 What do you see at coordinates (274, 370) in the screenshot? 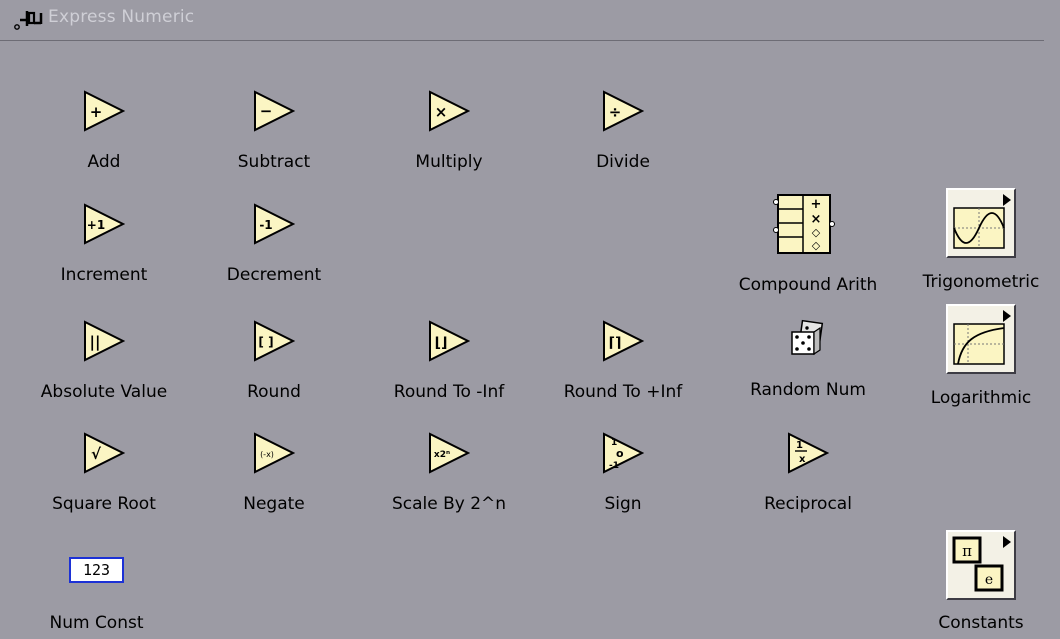
I see `palette-item-round: [ ] Round` at bounding box center [274, 370].